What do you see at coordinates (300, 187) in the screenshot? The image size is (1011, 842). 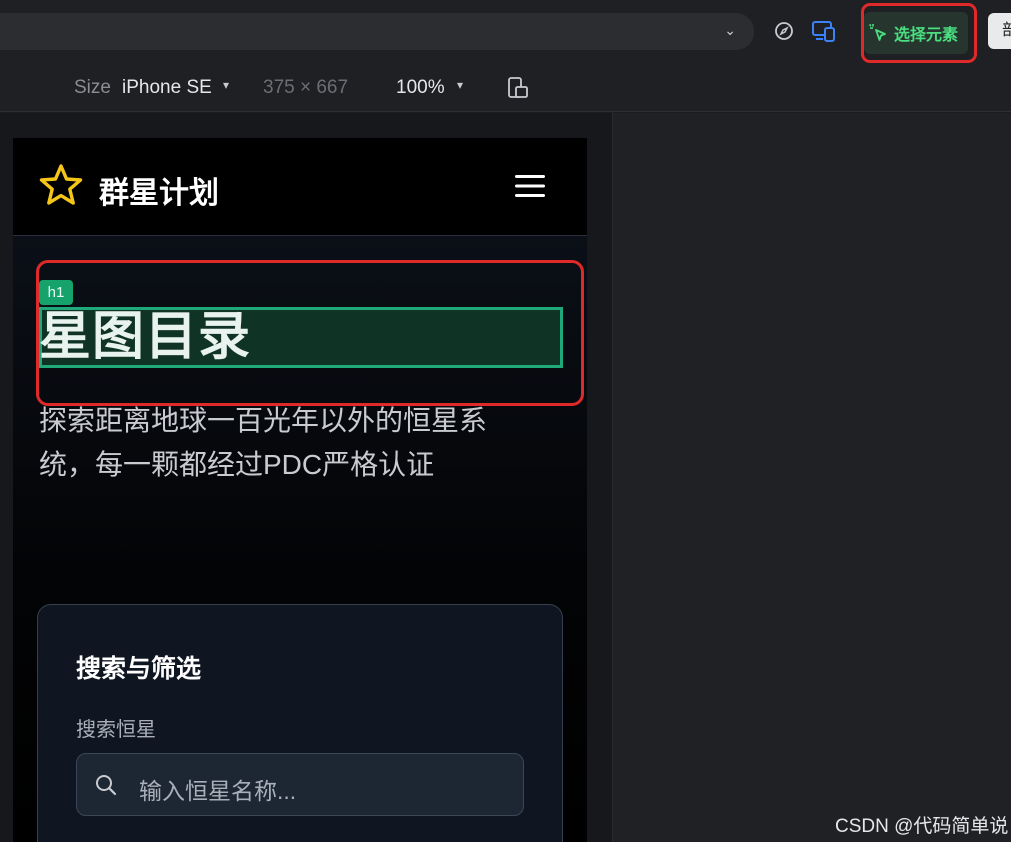 I see `site-navbar: 群星计划` at bounding box center [300, 187].